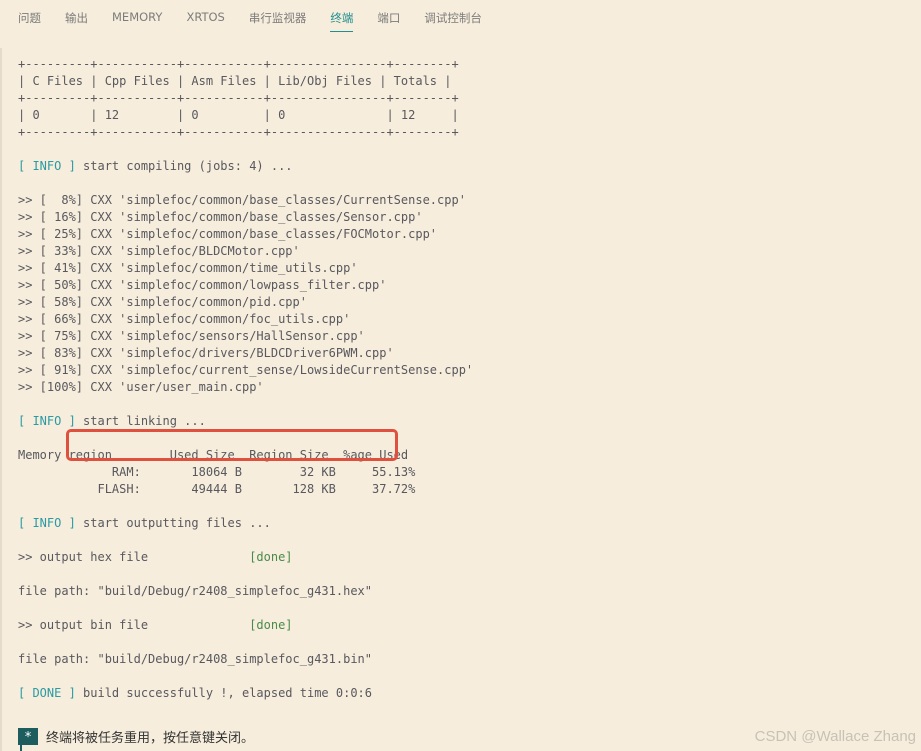 Image resolution: width=921 pixels, height=751 pixels. Describe the element at coordinates (28, 736) in the screenshot. I see `prompt-badge: *` at that location.